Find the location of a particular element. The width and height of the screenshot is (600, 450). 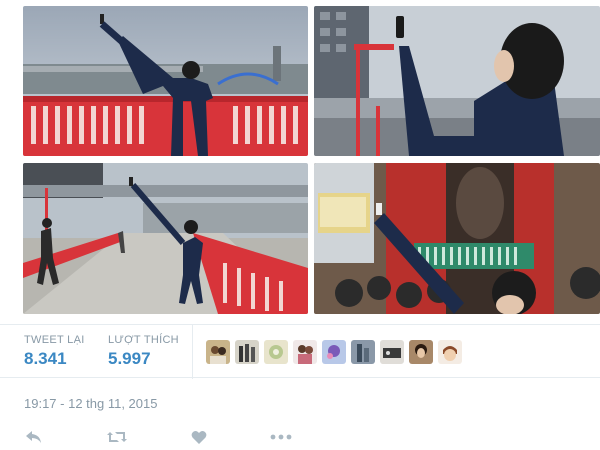

stats-divider is located at coordinates (192, 352).